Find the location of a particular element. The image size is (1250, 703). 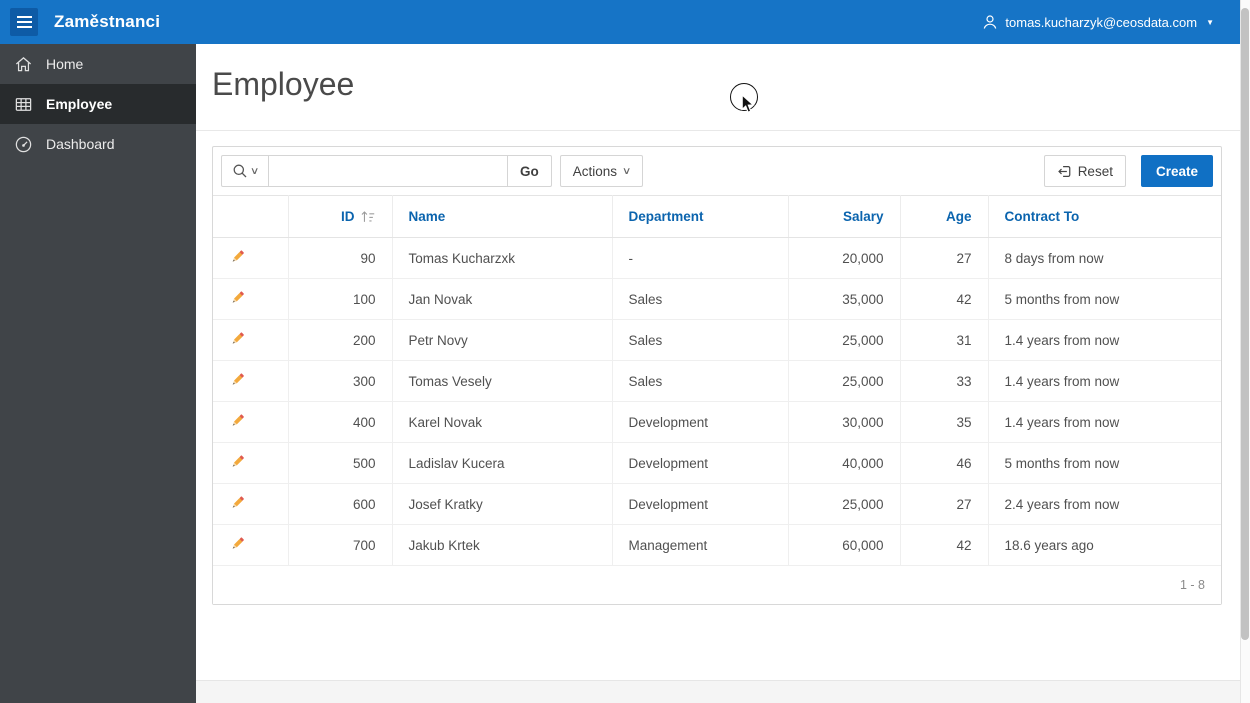

pagination-range: 1 - 8 is located at coordinates (717, 584).